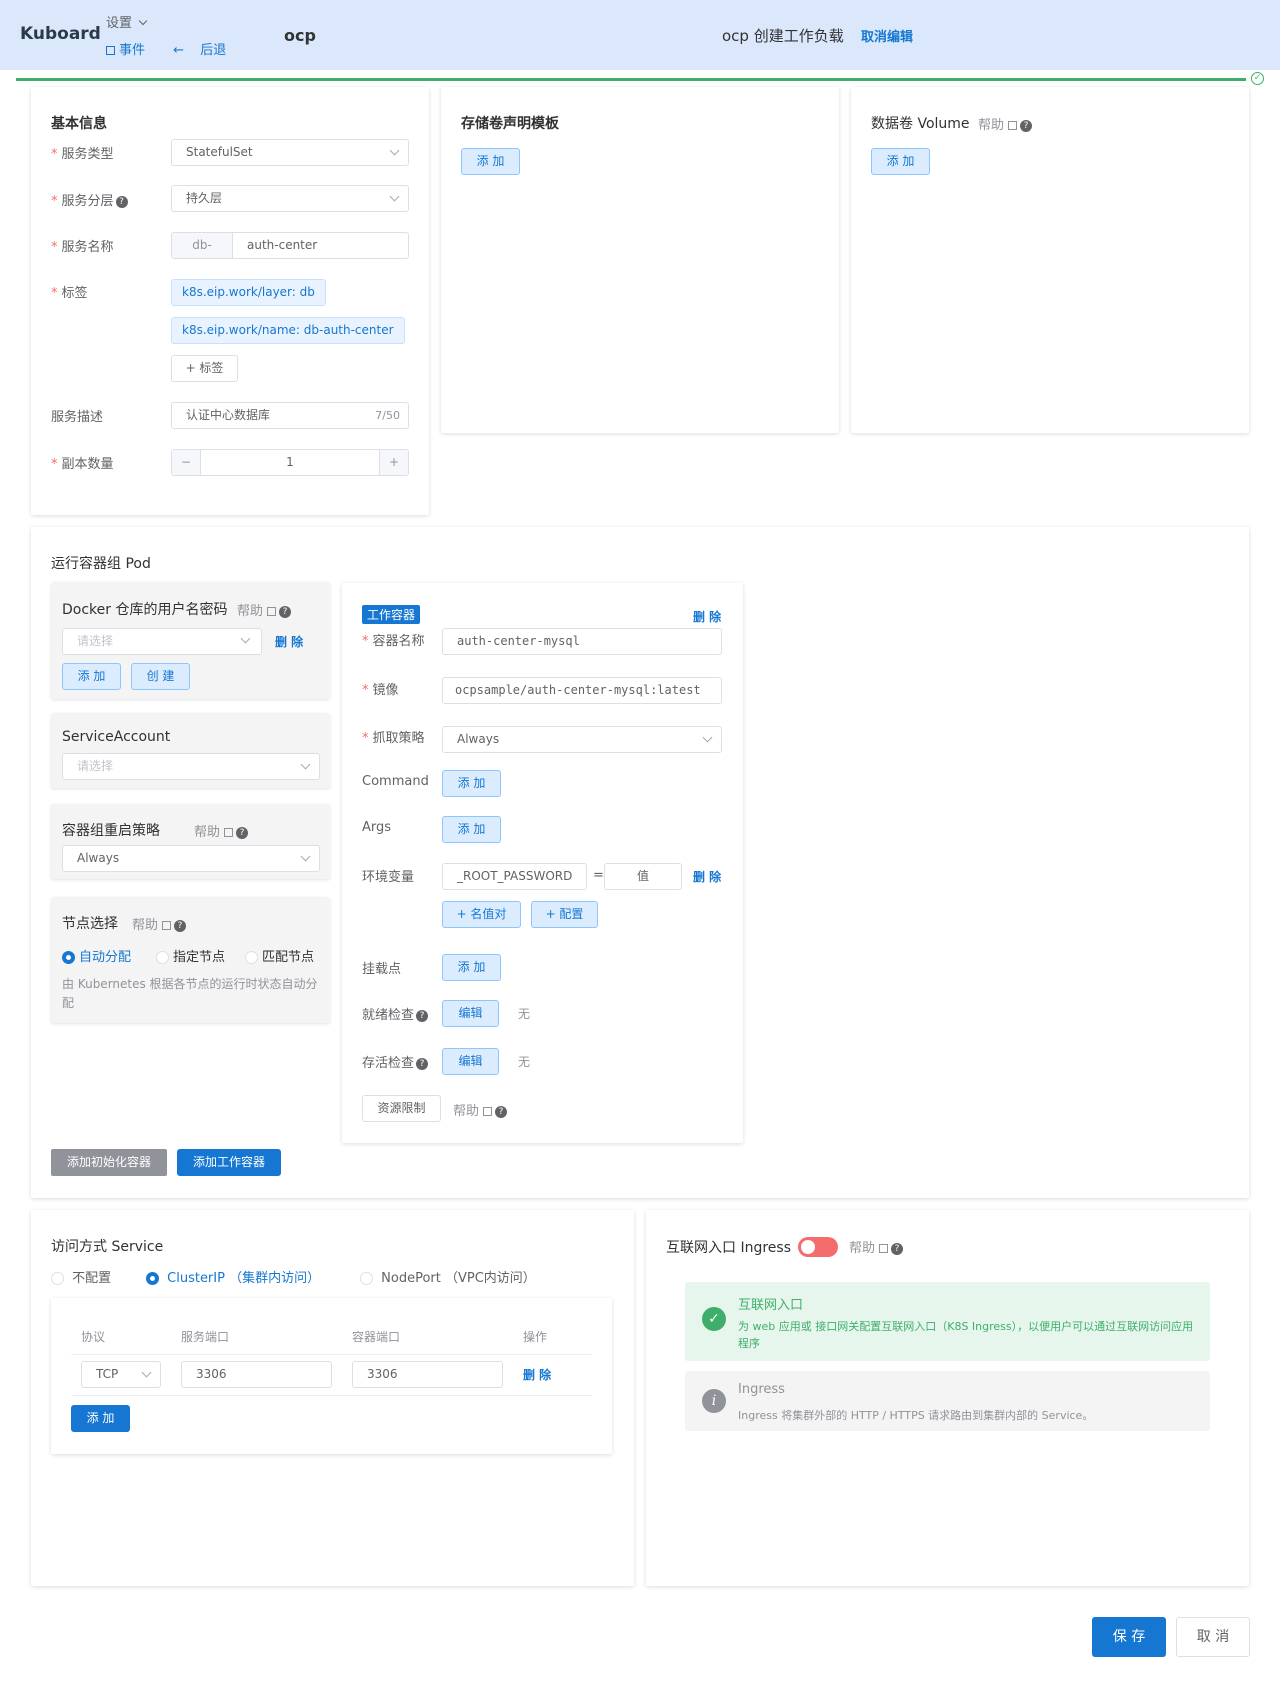  What do you see at coordinates (204, 368) in the screenshot?
I see `add-label-button: + 标签` at bounding box center [204, 368].